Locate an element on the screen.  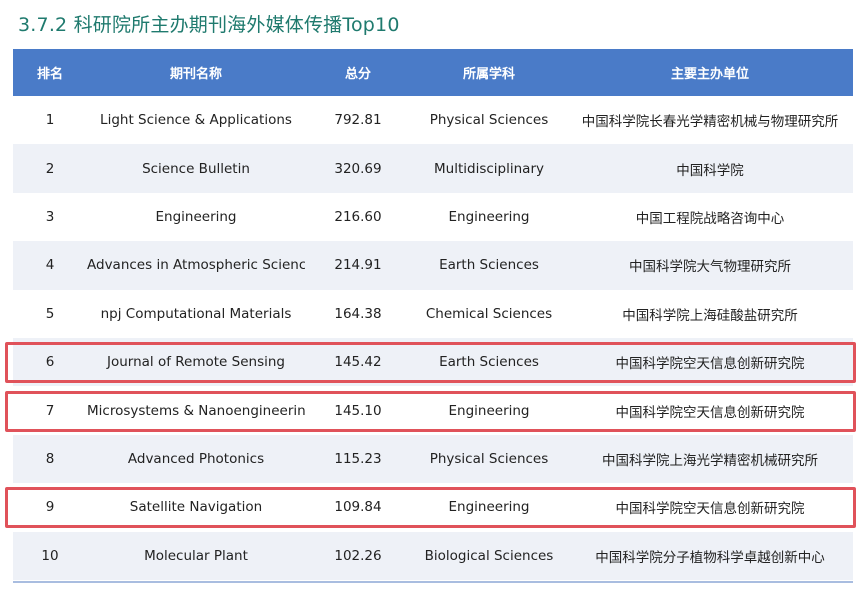
cell-rank: 10 is located at coordinates (50, 555).